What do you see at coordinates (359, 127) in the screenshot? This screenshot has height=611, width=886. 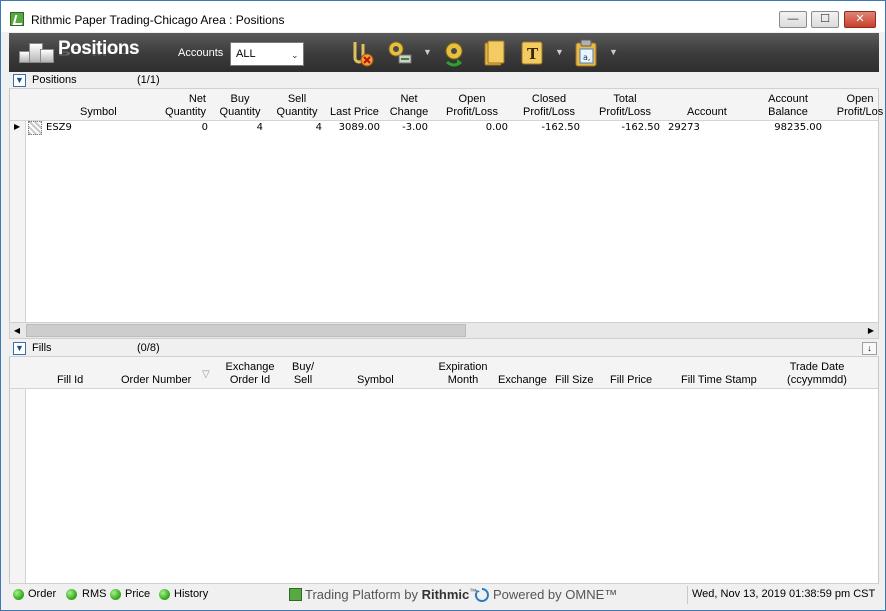 I see `cell-last-price: 3089.00` at bounding box center [359, 127].